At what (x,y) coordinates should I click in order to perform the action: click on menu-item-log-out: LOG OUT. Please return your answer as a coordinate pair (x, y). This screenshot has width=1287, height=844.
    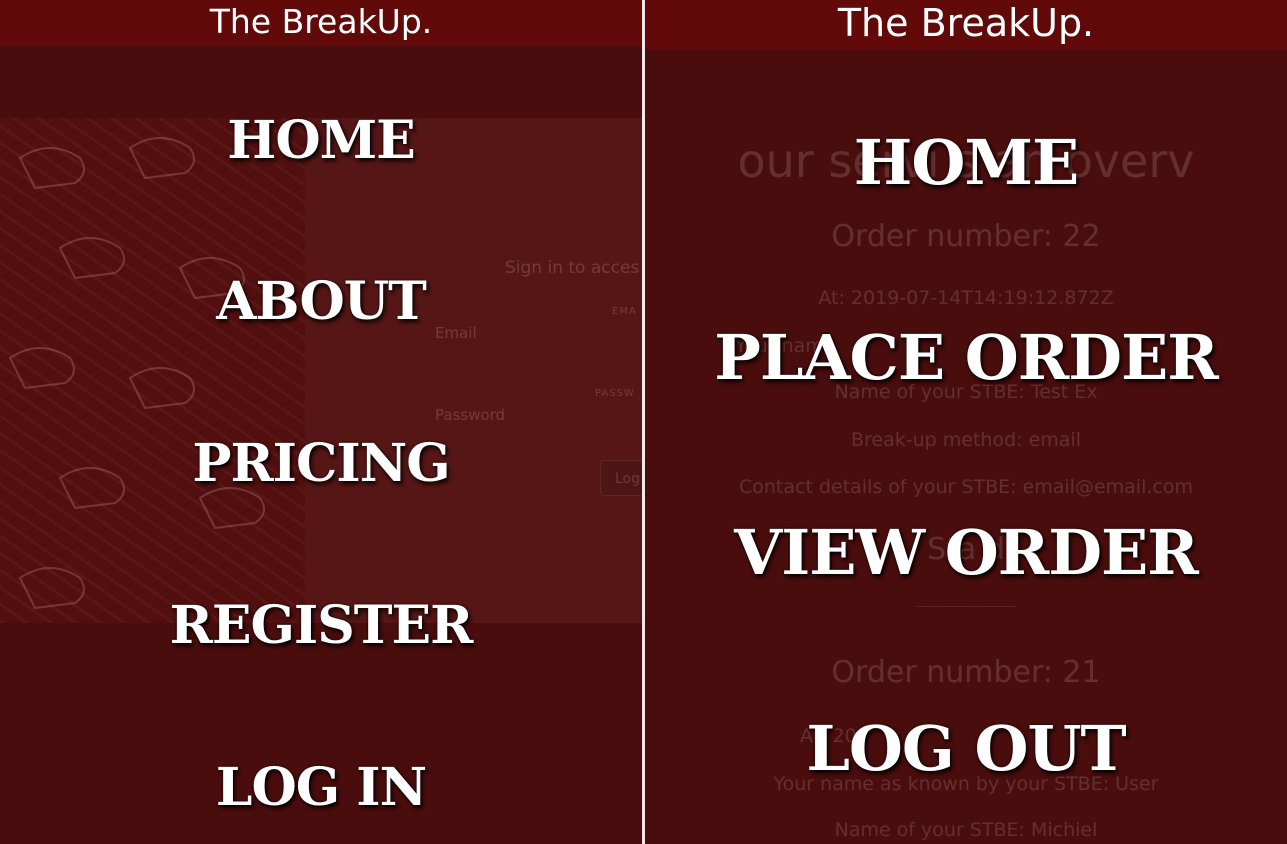
    Looking at the image, I should click on (966, 749).